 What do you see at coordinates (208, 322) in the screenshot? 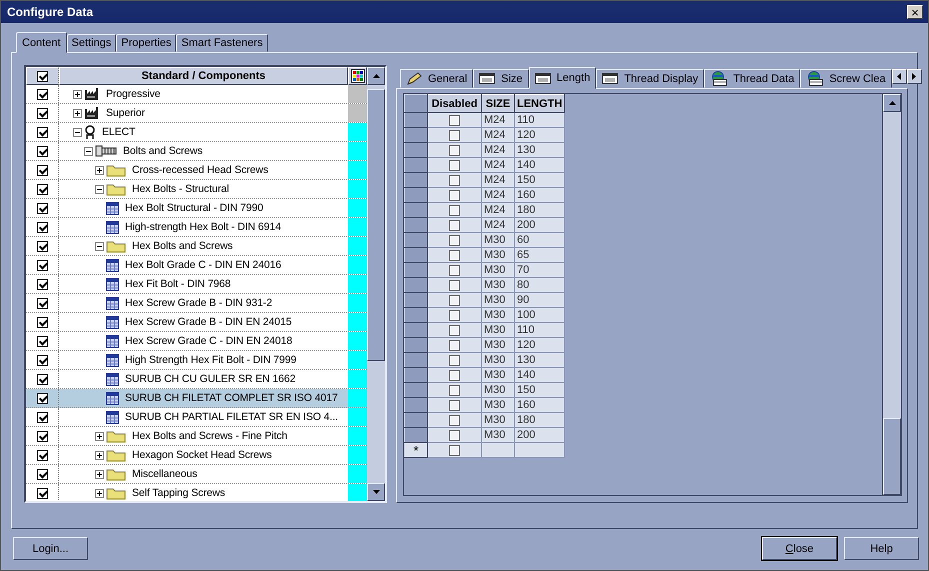
I see `tree-item: Hex Screw Grade B - DIN EN 24015` at bounding box center [208, 322].